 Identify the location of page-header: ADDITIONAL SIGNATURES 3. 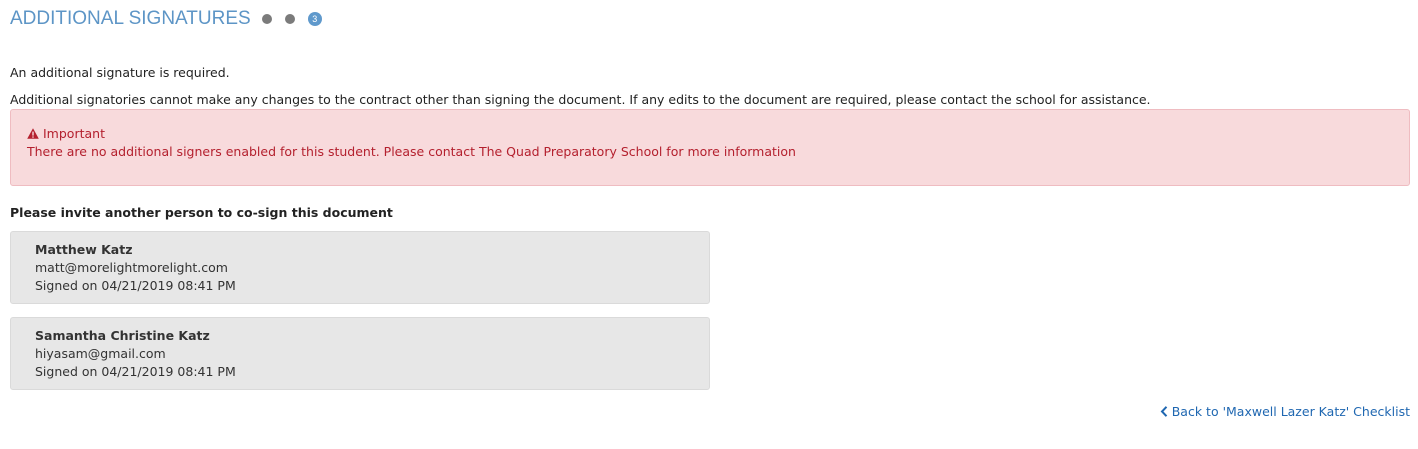
(166, 19).